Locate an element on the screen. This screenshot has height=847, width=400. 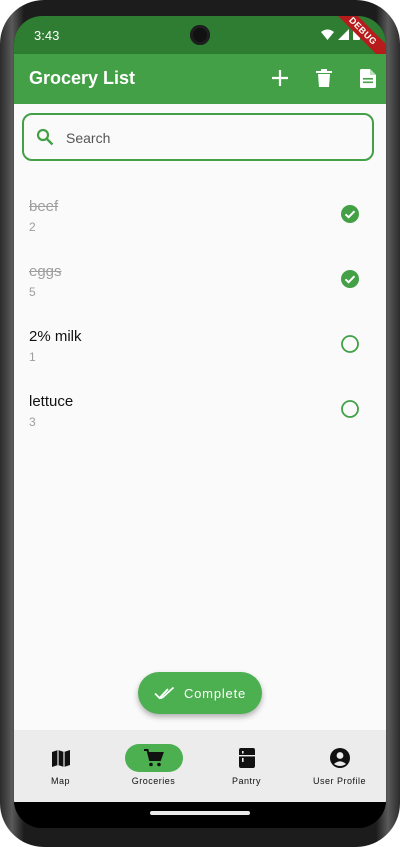
trash-icon is located at coordinates (324, 78).